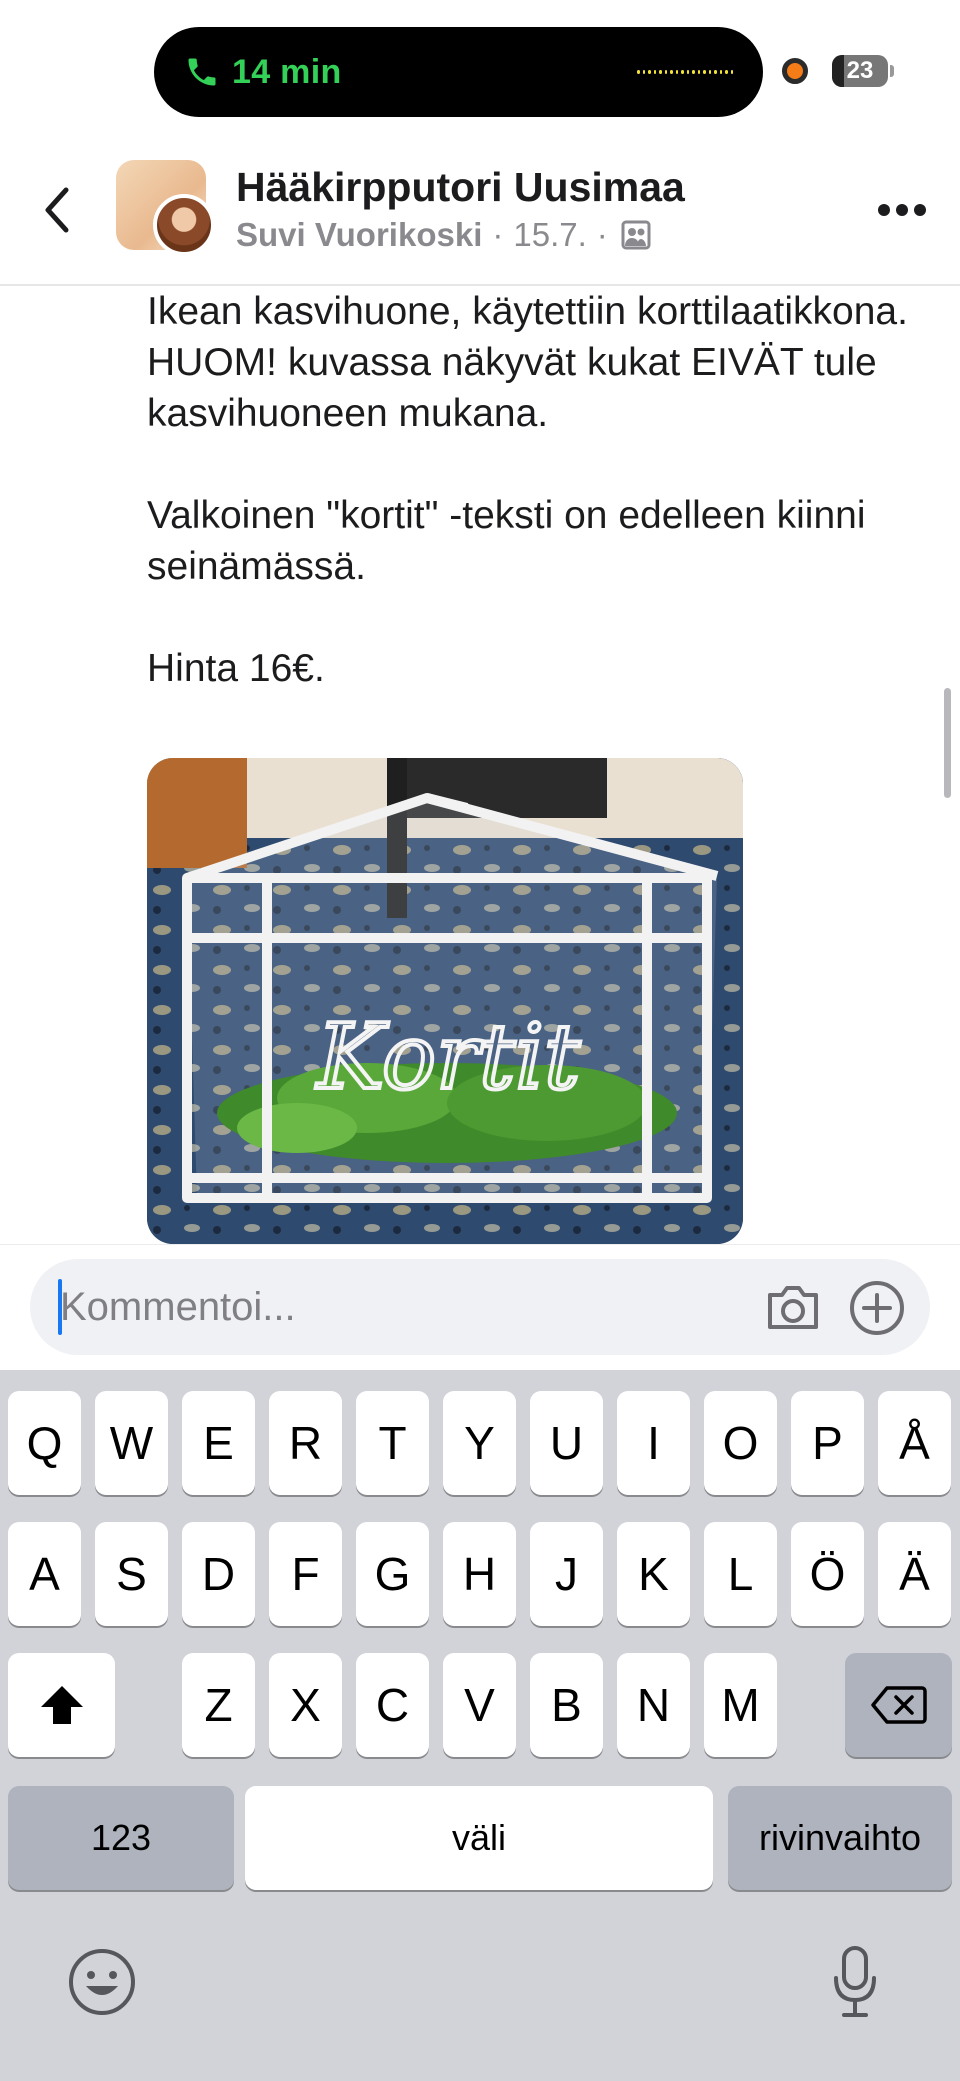 The height and width of the screenshot is (2081, 960). What do you see at coordinates (479, 1705) in the screenshot?
I see `key-v: V` at bounding box center [479, 1705].